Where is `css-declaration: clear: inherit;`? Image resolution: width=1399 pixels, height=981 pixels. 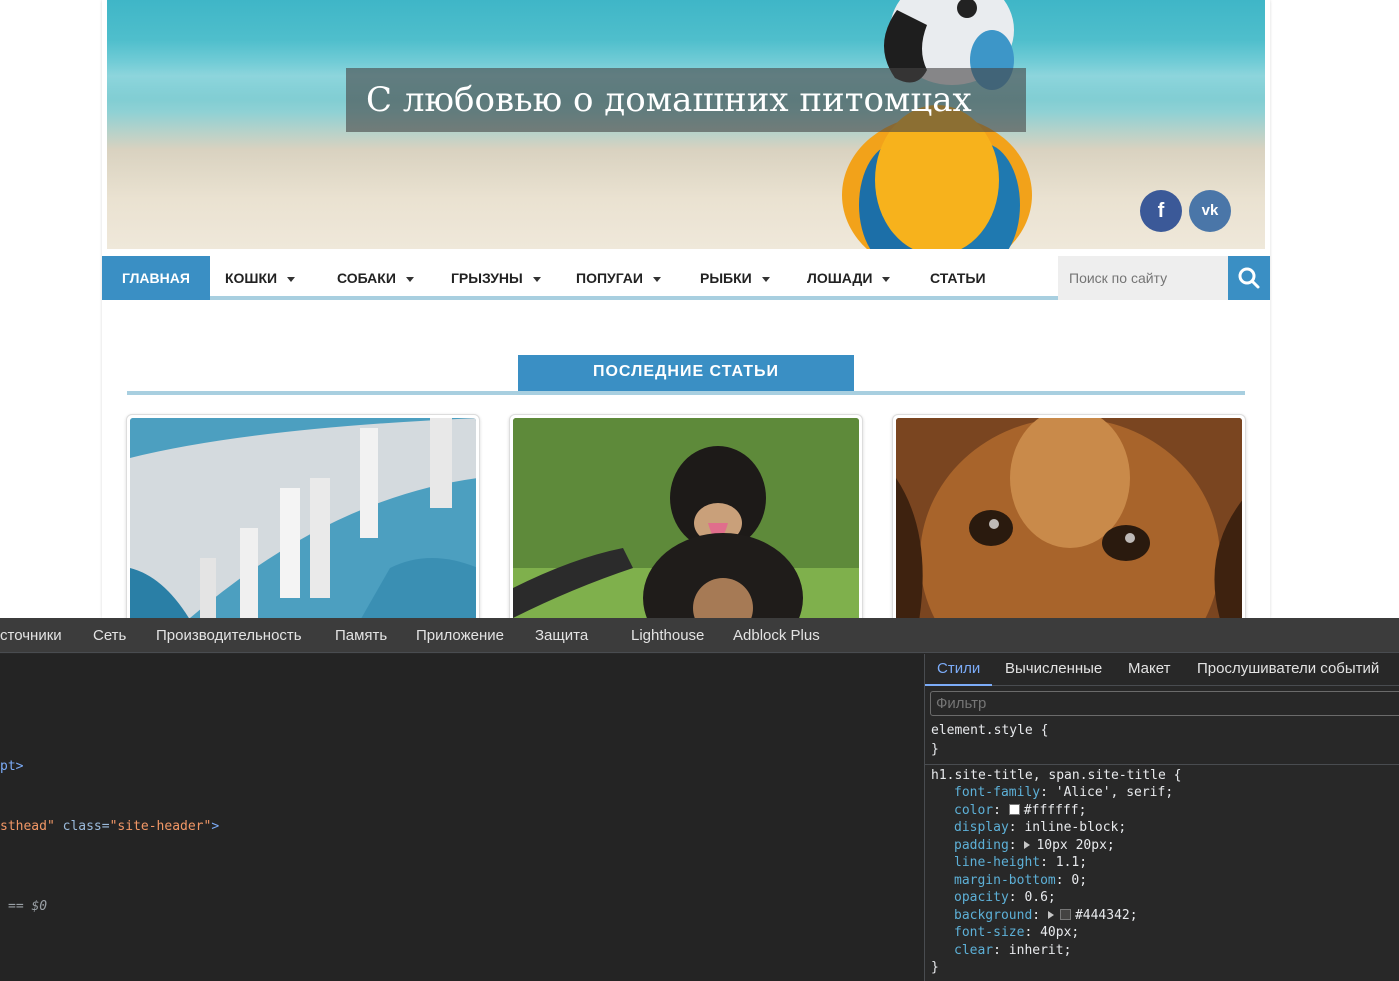 css-declaration: clear: inherit; is located at coordinates (1012, 951).